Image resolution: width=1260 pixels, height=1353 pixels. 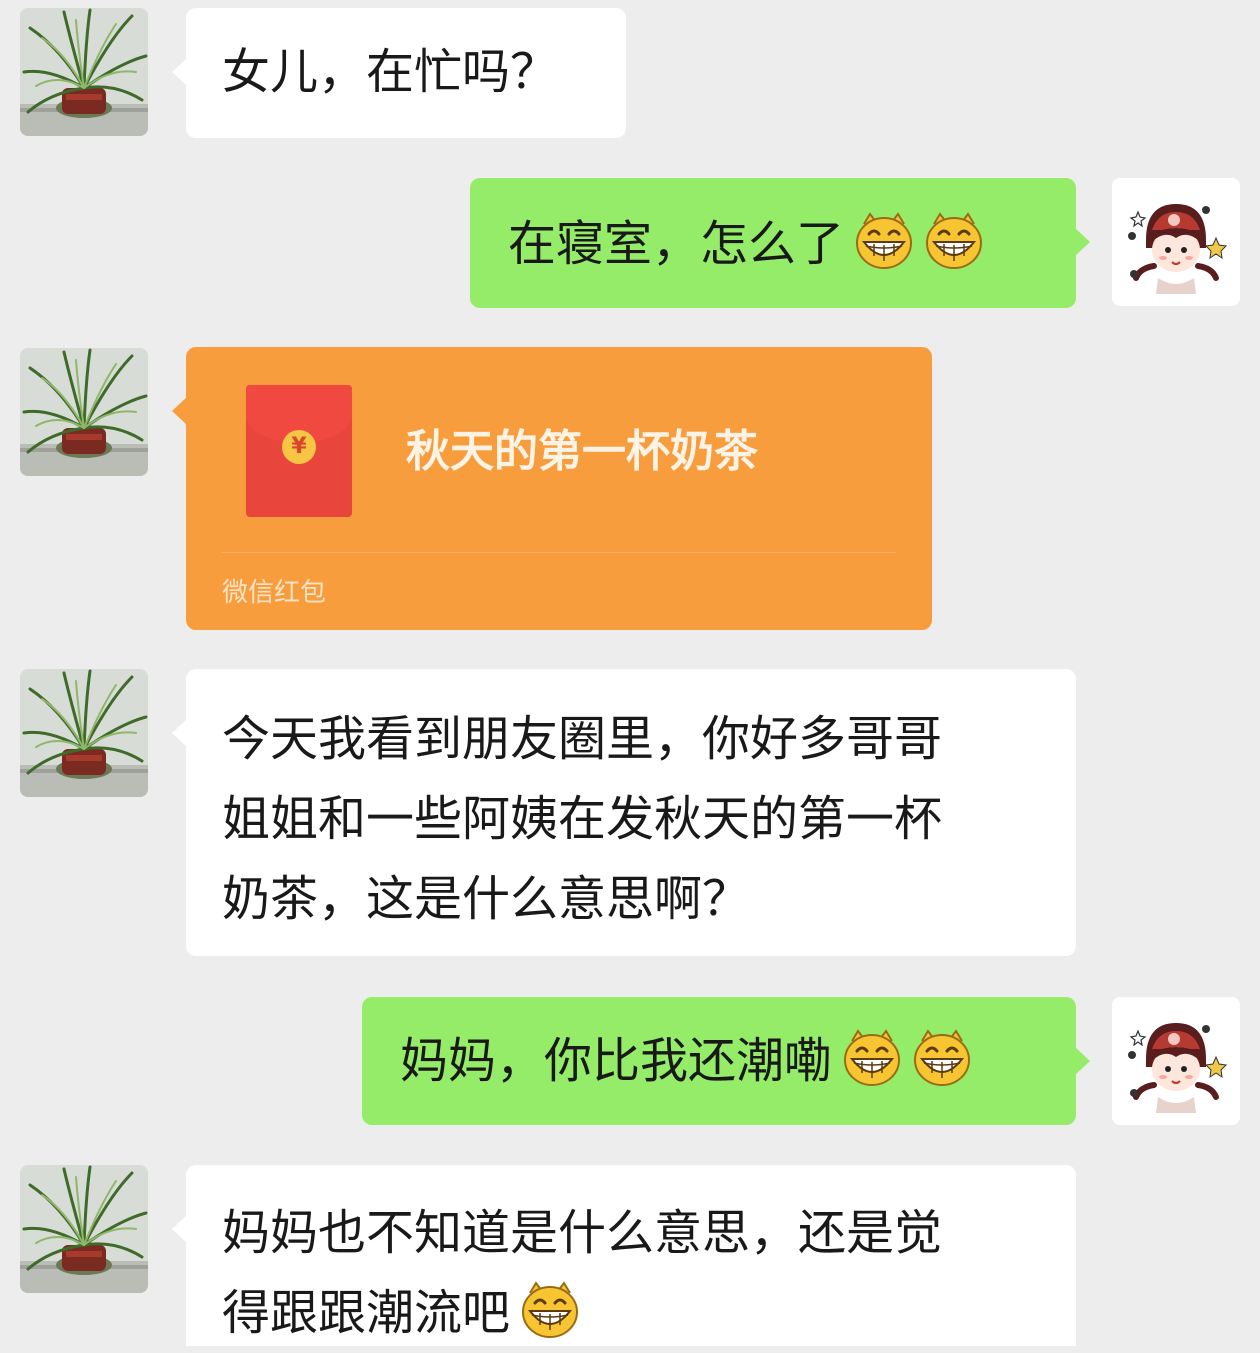 What do you see at coordinates (582, 739) in the screenshot?
I see `message-line: 今天我看到朋友圈里，你好多哥哥` at bounding box center [582, 739].